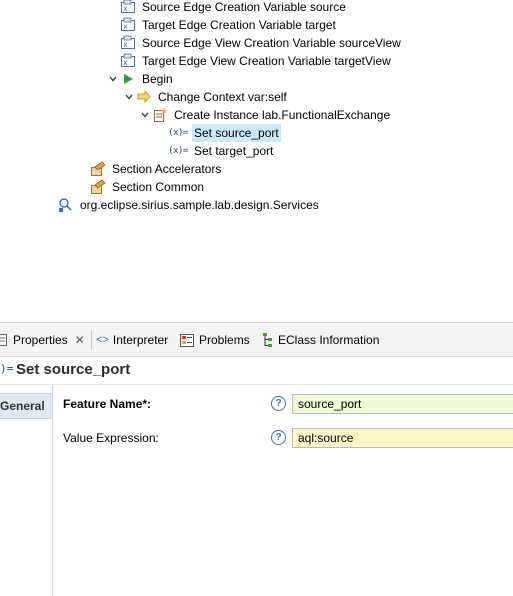 This screenshot has height=596, width=513. What do you see at coordinates (128, 79) in the screenshot?
I see `begin-play-icon` at bounding box center [128, 79].